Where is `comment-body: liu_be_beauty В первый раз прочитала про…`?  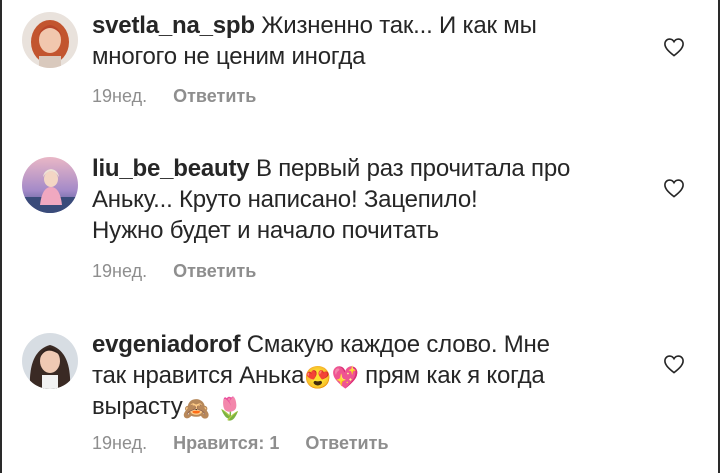
comment-body: liu_be_beauty В первый раз прочитала про… is located at coordinates (362, 199).